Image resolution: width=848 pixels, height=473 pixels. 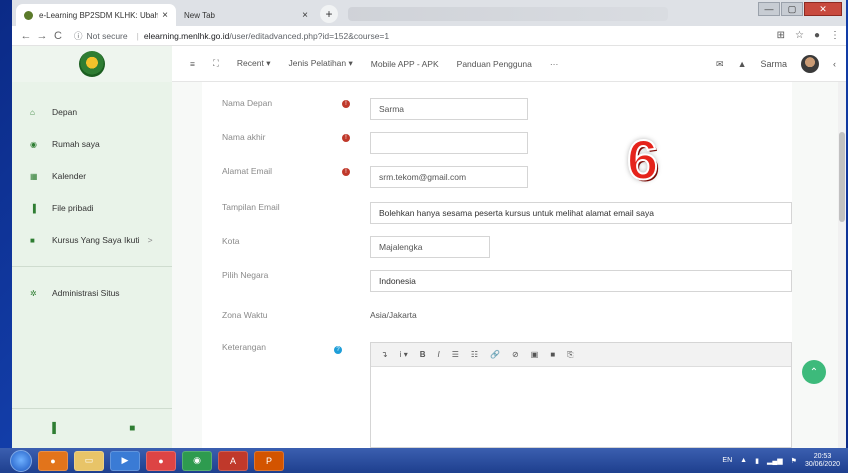 What do you see at coordinates (86, 293) in the screenshot?
I see `sidebar-item-label: Administrasi Situs` at bounding box center [86, 293].